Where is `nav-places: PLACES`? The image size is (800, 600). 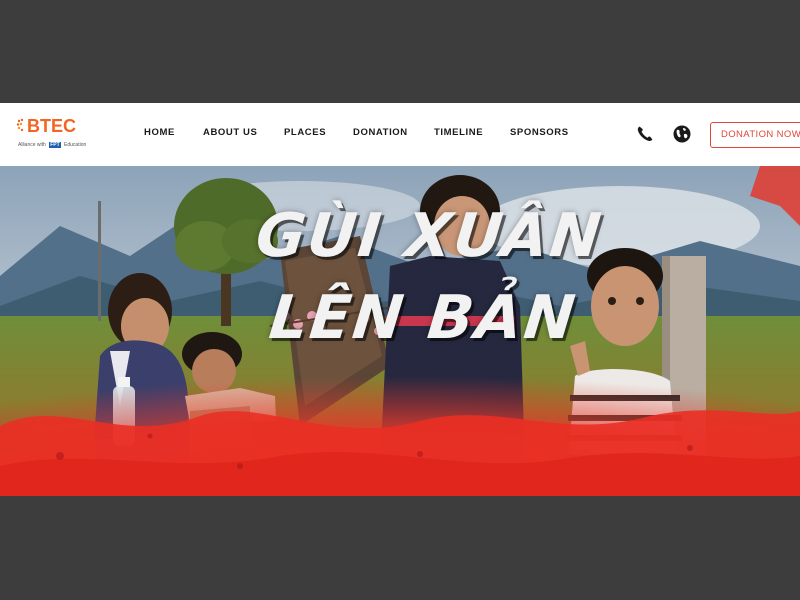 nav-places: PLACES is located at coordinates (305, 132).